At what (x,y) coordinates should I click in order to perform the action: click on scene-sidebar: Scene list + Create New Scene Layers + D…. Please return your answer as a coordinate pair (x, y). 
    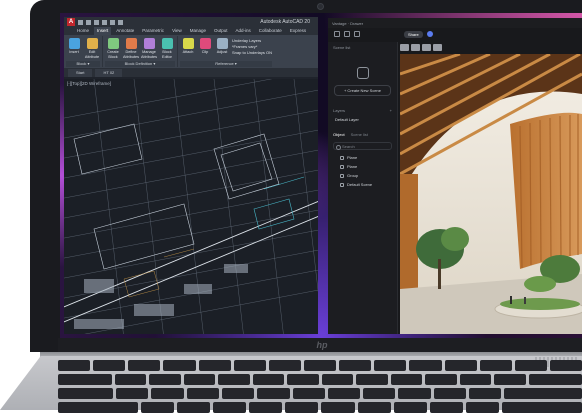
    Looking at the image, I should click on (363, 188).